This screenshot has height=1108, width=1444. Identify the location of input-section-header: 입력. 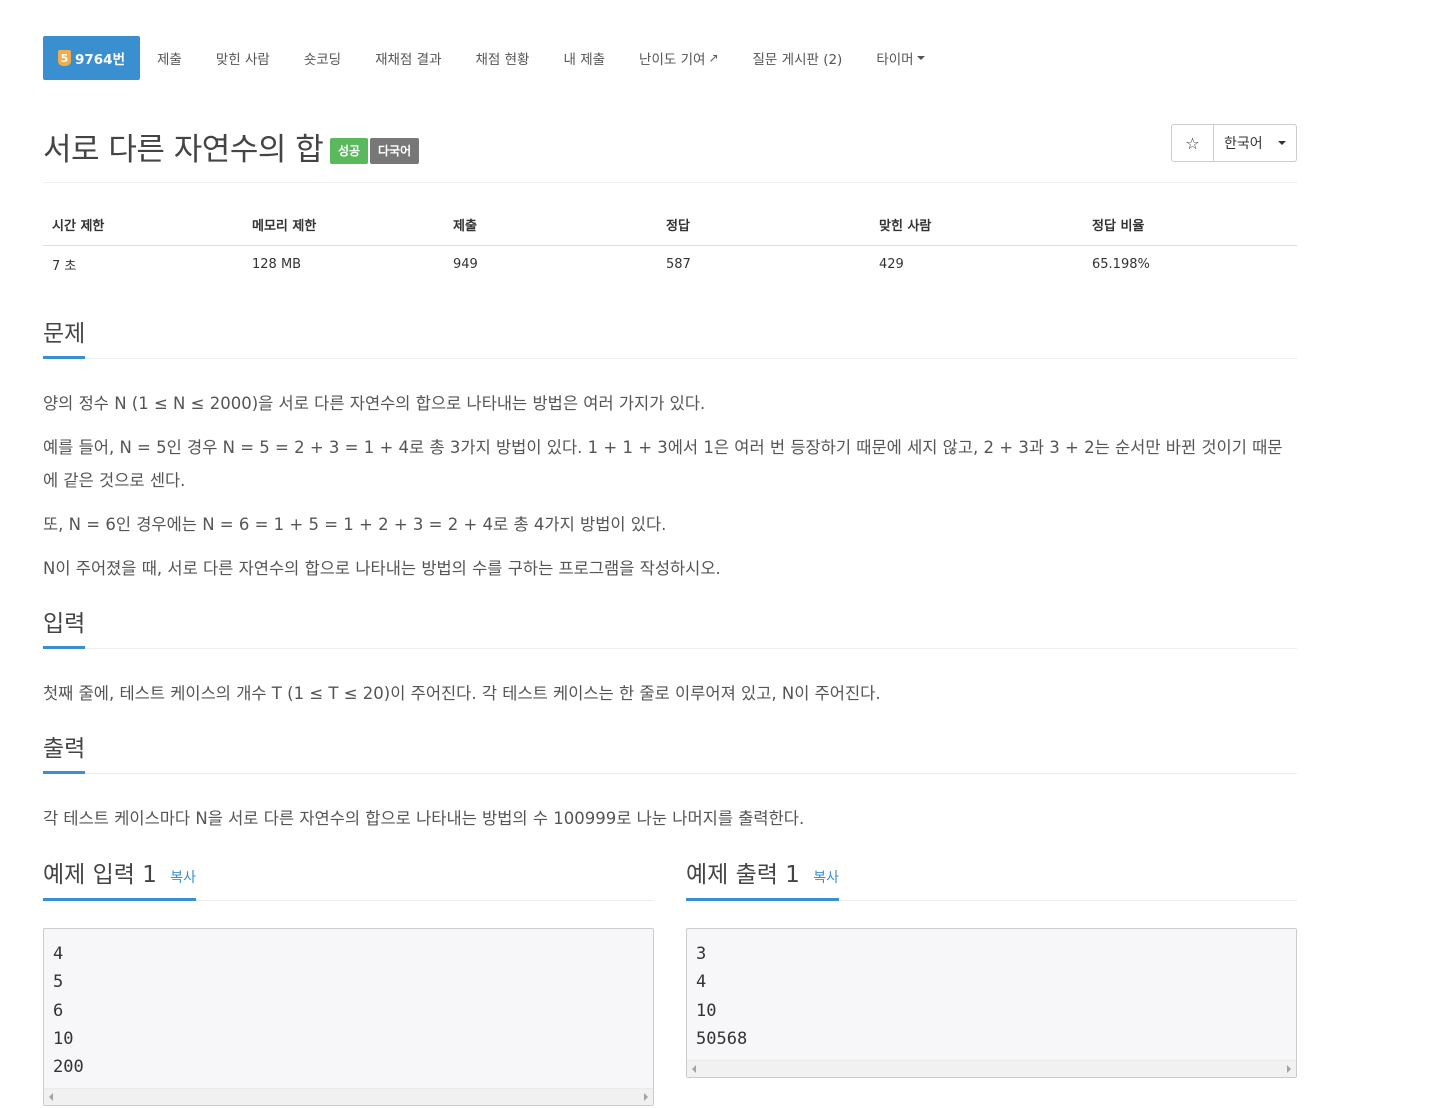
(670, 629).